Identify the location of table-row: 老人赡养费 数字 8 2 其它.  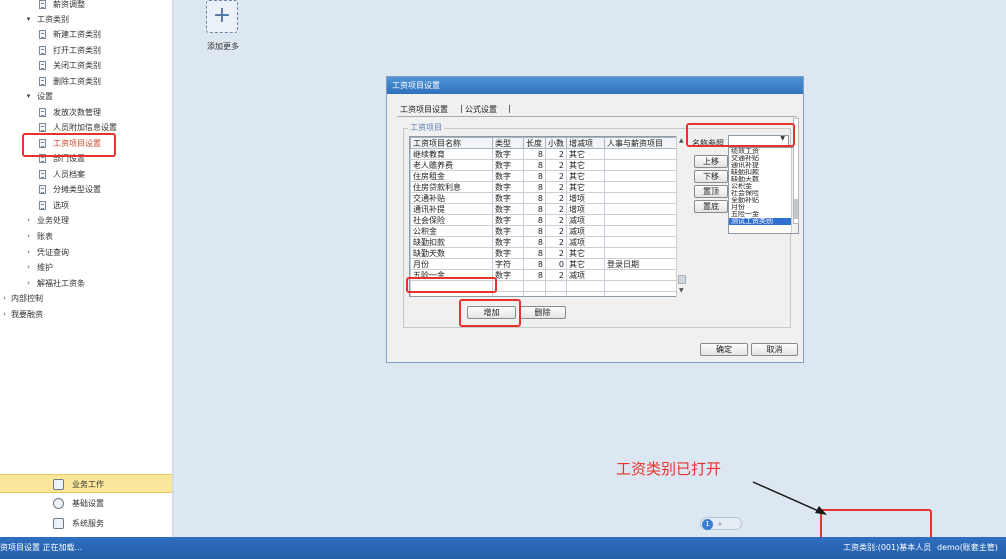
(544, 165).